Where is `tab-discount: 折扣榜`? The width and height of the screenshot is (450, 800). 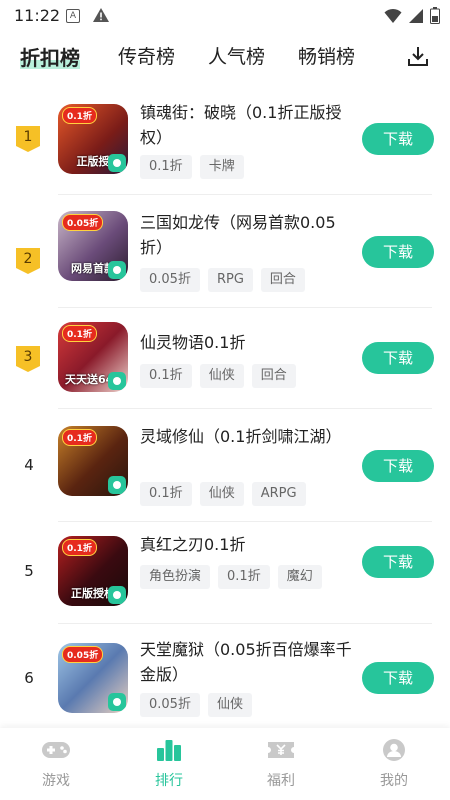 tab-discount: 折扣榜 is located at coordinates (50, 56).